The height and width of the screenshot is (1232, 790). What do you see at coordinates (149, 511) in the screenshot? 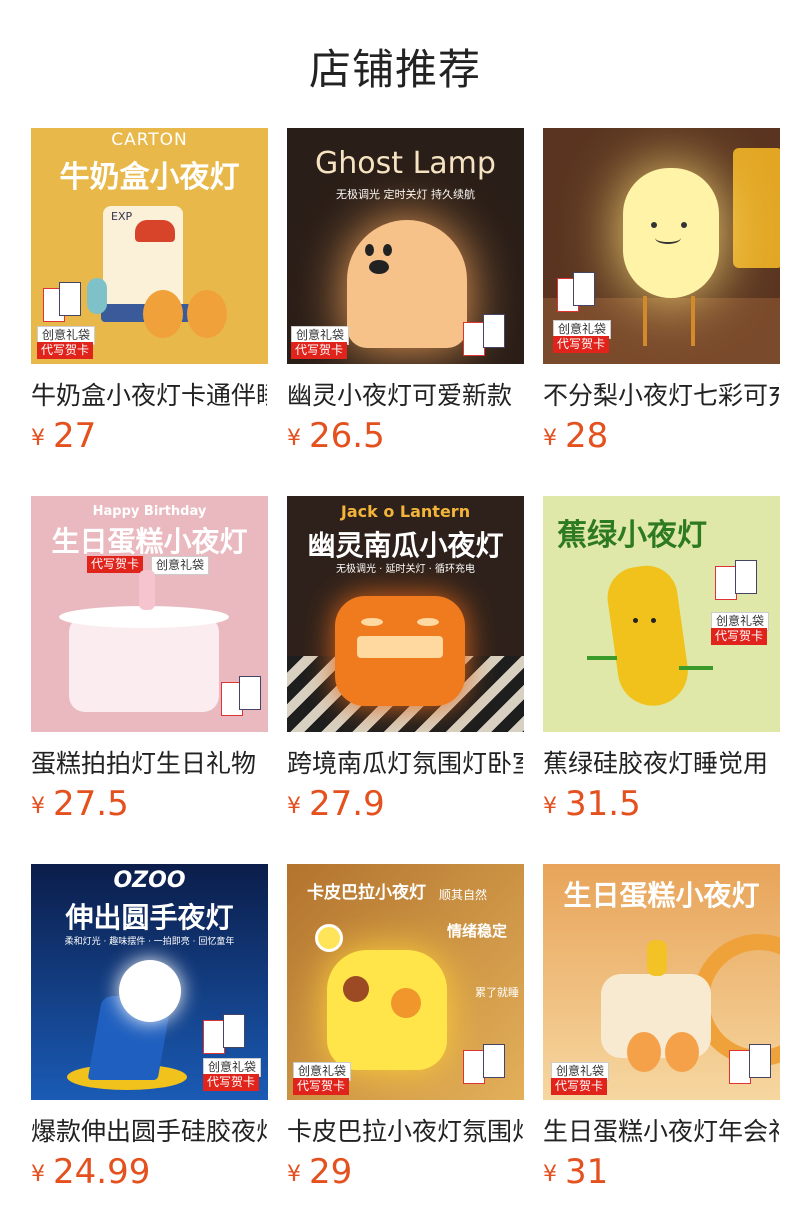
I see `thumb-top-text: Happy Birthday` at bounding box center [149, 511].